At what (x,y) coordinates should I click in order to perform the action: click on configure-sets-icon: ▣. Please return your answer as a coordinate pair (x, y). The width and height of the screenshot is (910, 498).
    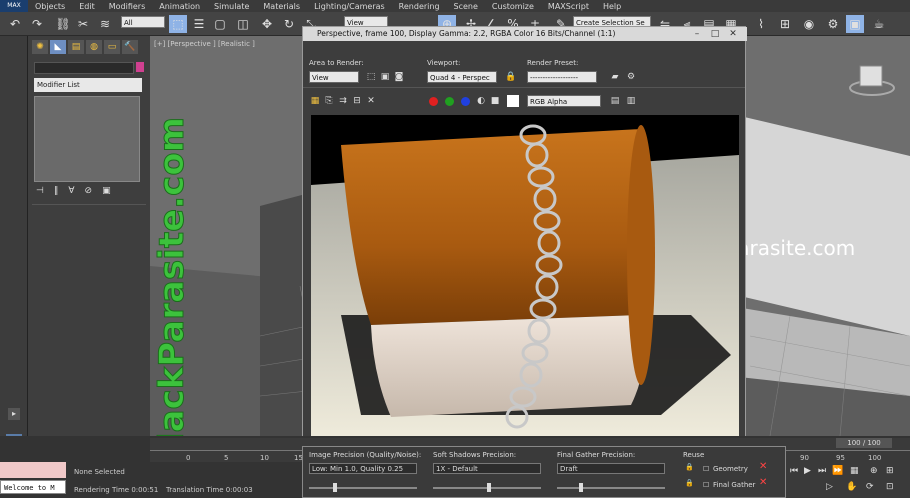
    Looking at the image, I should click on (106, 191).